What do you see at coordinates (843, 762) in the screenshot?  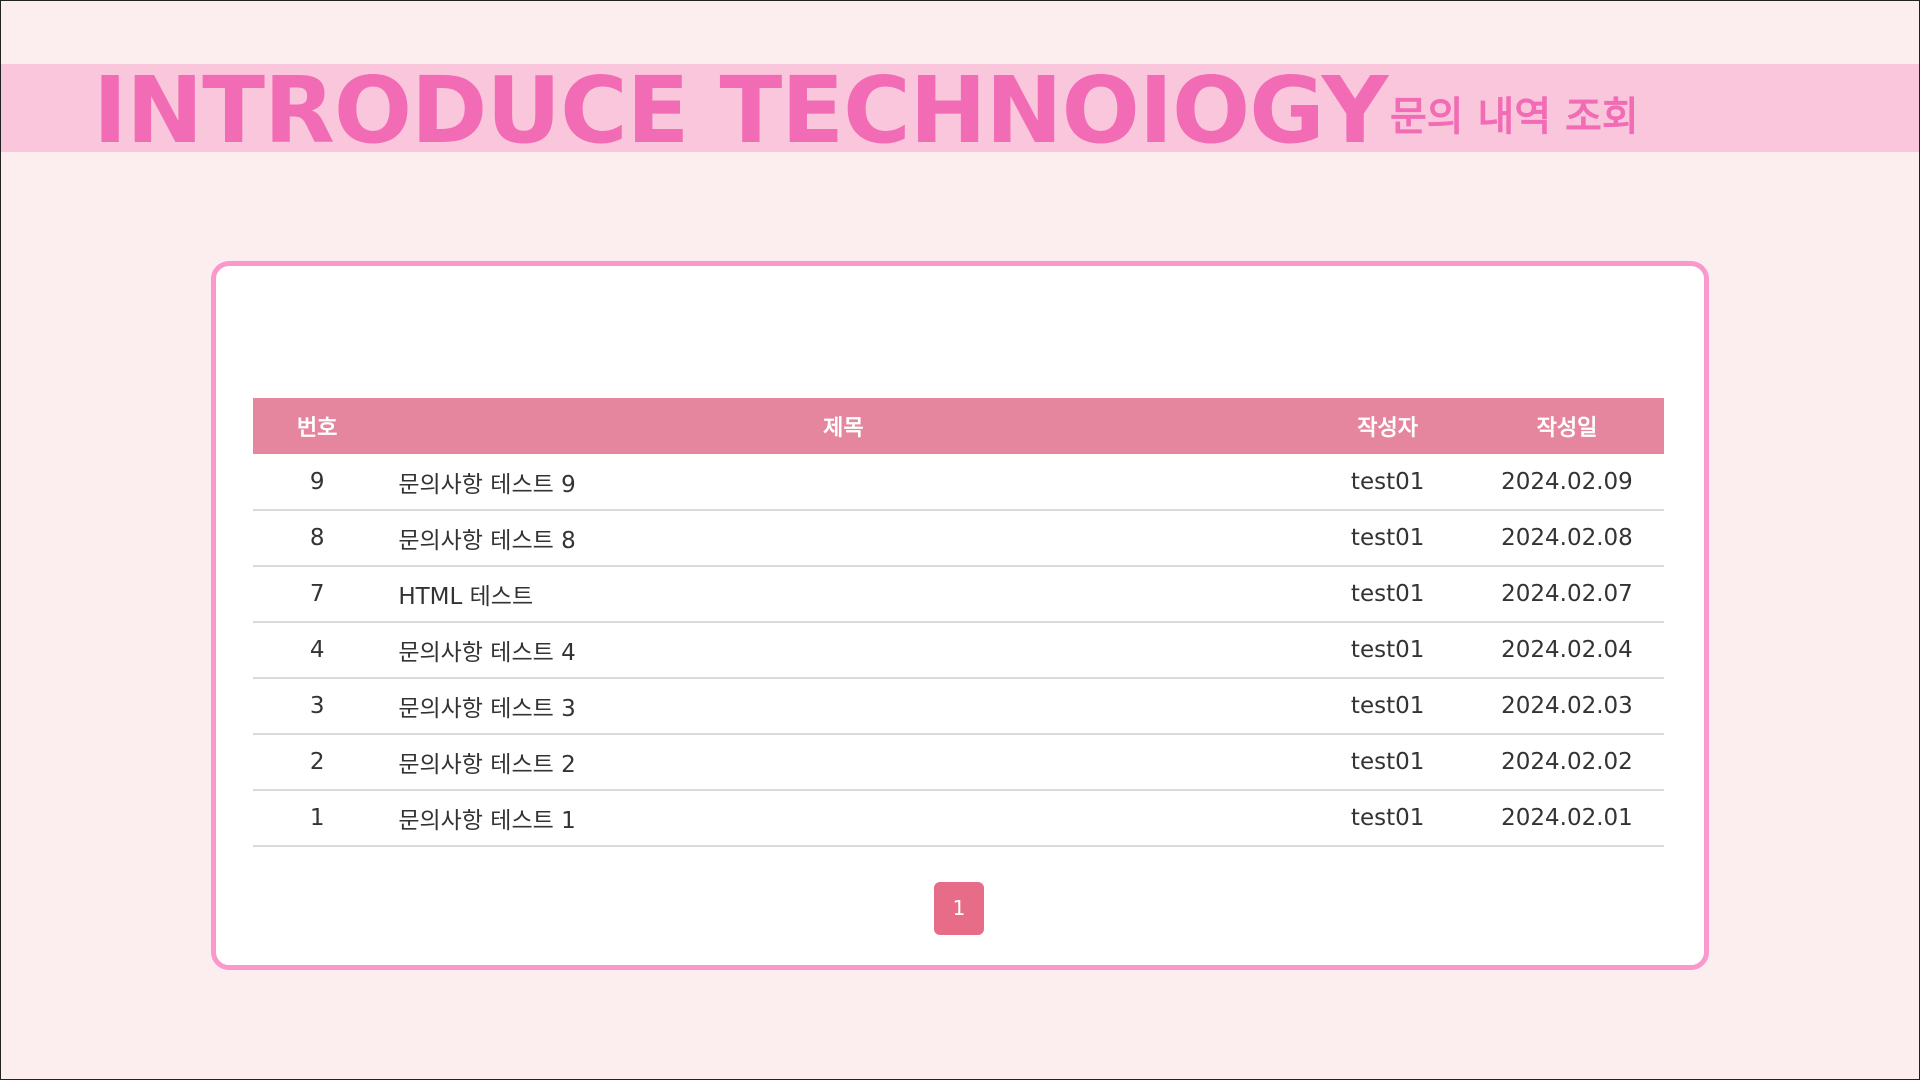 I see `row-title-link: 문의사항 테스트 2` at bounding box center [843, 762].